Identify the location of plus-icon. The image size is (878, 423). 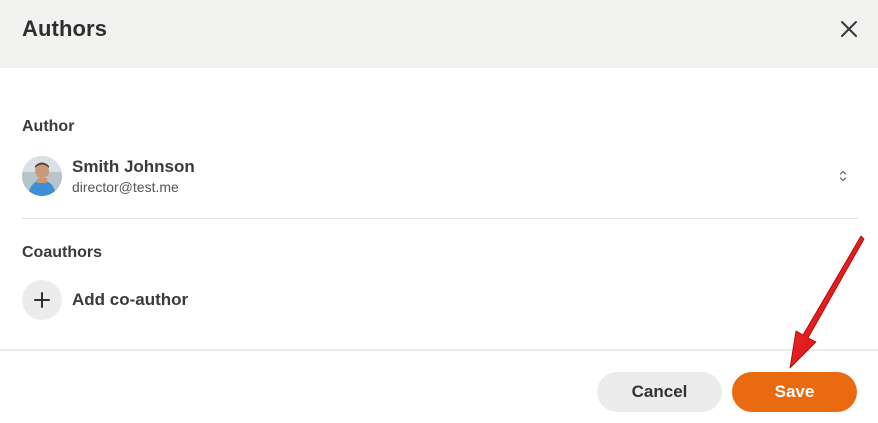
(42, 300).